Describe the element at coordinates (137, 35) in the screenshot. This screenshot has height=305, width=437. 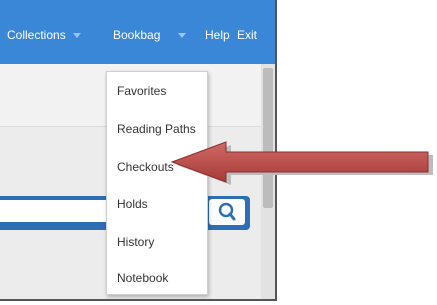
I see `nav-bookbag-label: Bookbag` at that location.